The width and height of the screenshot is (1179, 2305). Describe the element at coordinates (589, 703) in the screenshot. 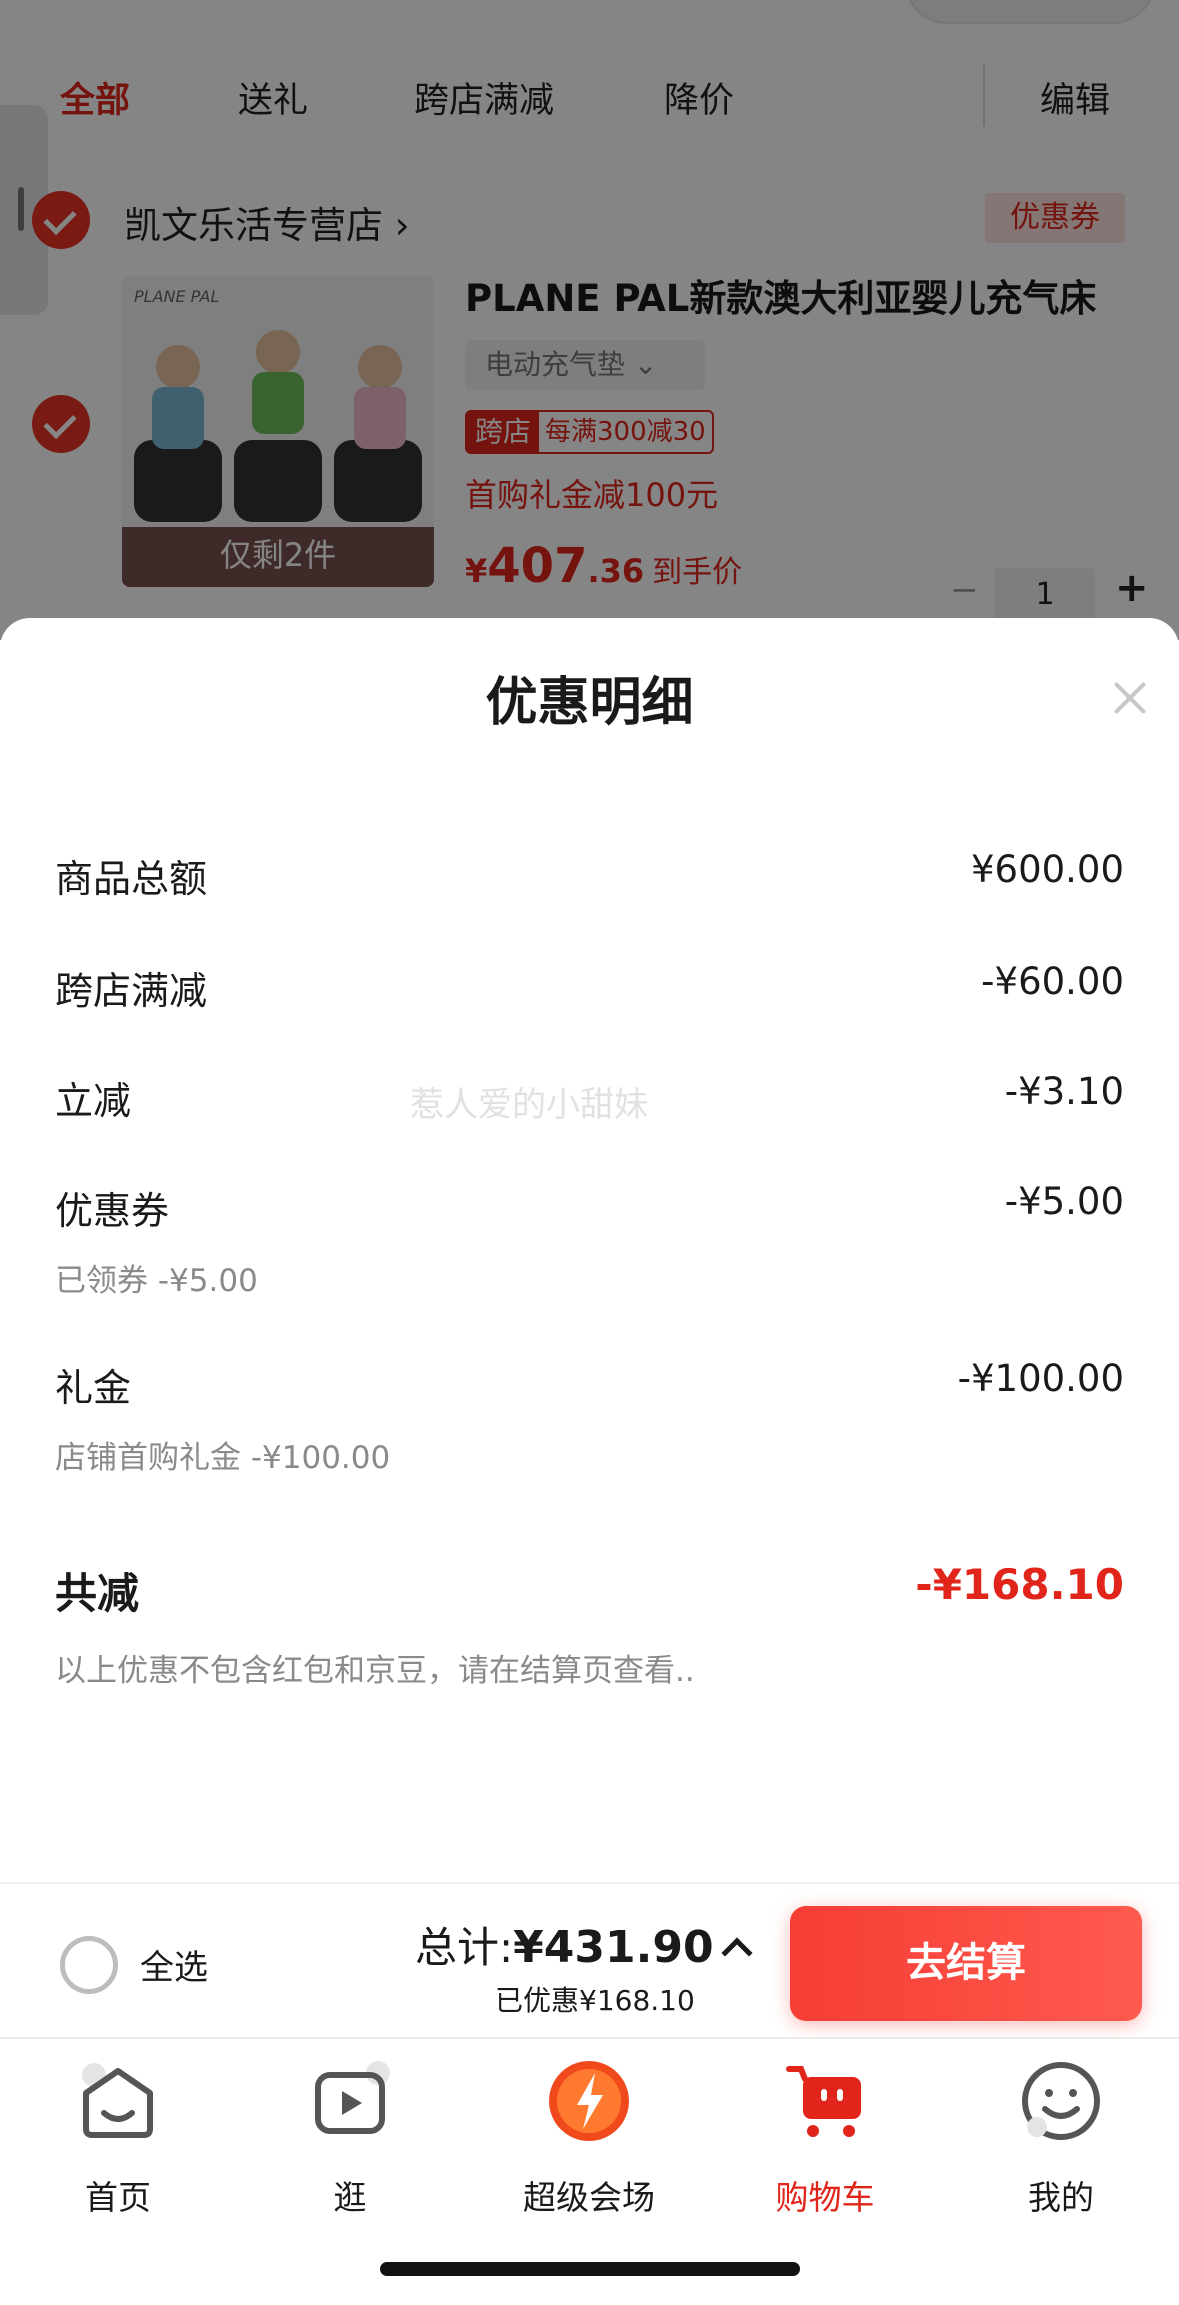

I see `sheet-title: 优惠明细` at that location.